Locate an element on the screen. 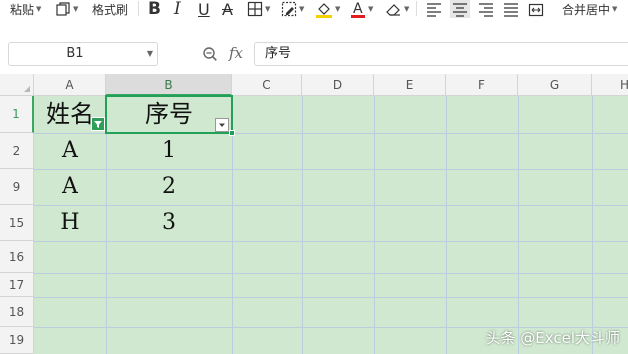 This screenshot has height=354, width=628. align-center-button is located at coordinates (460, 9).